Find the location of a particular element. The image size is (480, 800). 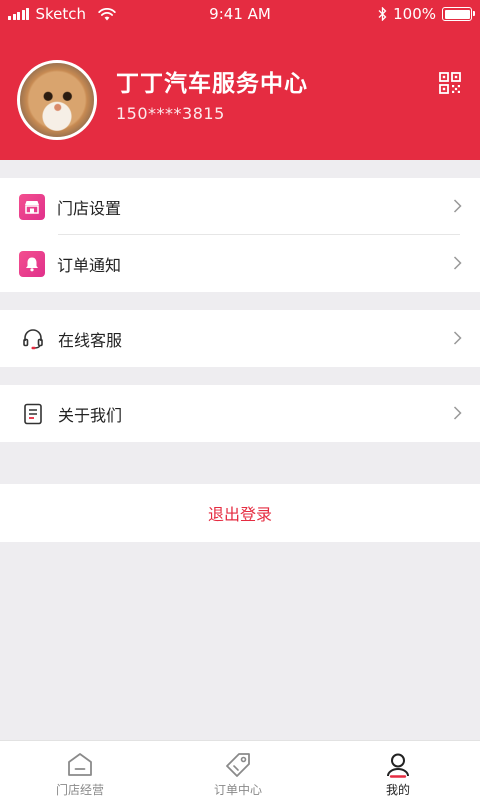

status-bar: Sketch 9:41 AM 100% is located at coordinates (240, 14).